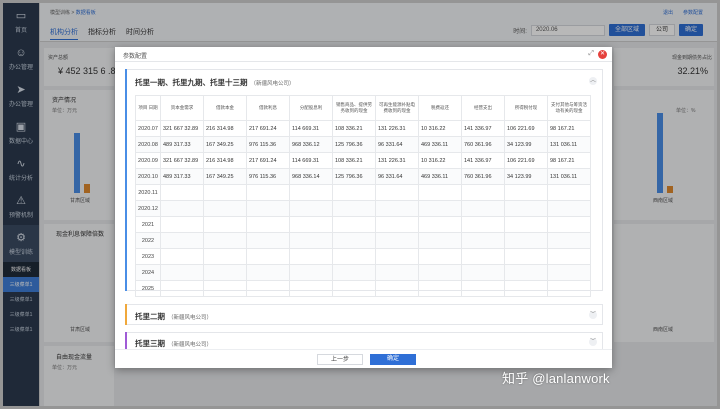 The image size is (720, 409). What do you see at coordinates (182, 176) in the screenshot?
I see `value-cell: 489 317.33` at bounding box center [182, 176].